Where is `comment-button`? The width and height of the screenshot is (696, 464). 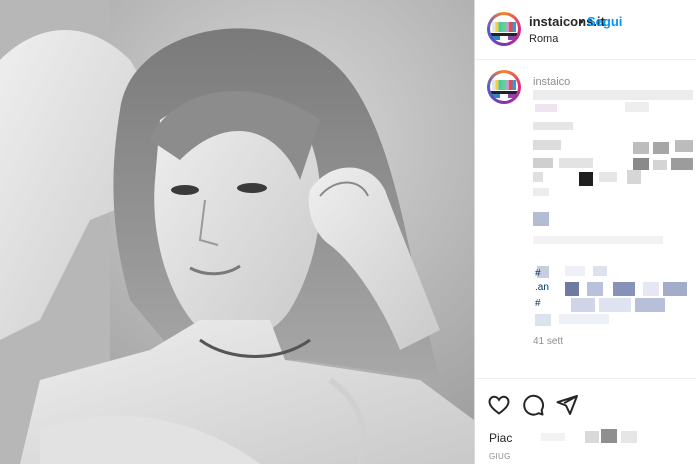 comment-button is located at coordinates (533, 405).